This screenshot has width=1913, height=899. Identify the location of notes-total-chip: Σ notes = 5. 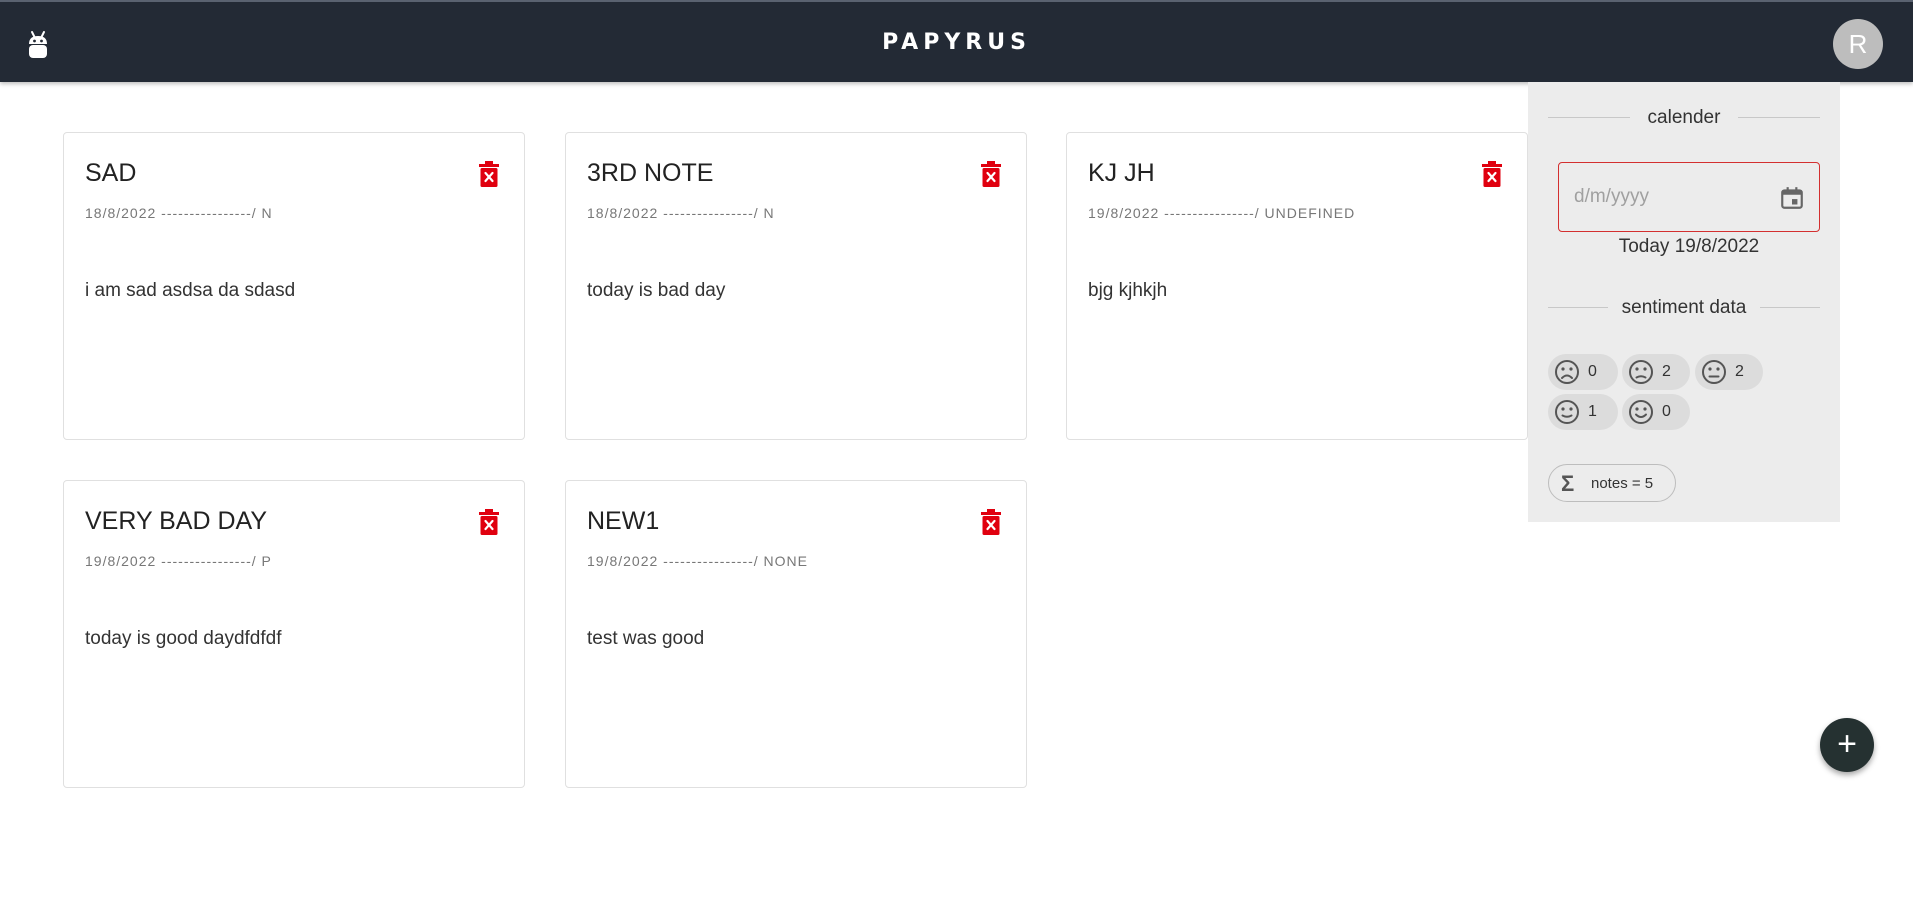
(1612, 483).